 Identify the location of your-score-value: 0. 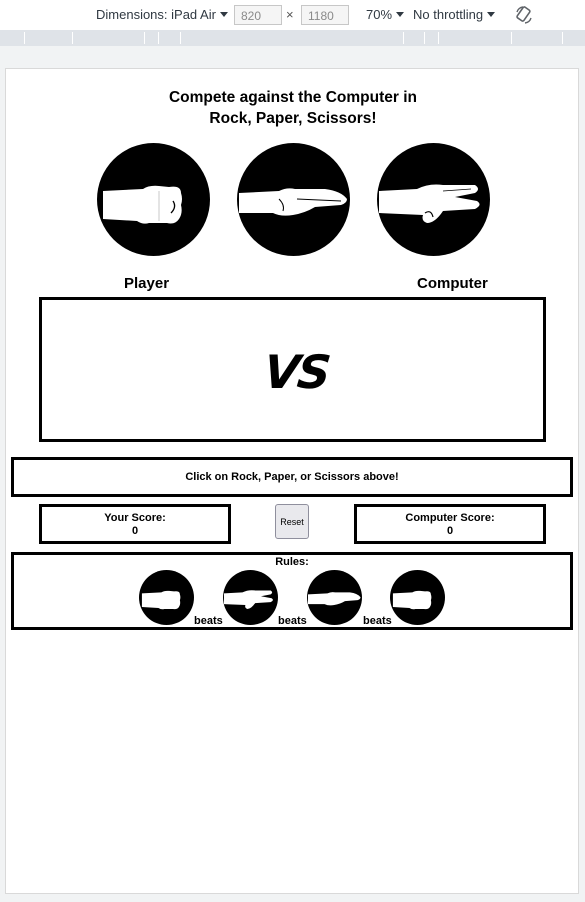
(135, 531).